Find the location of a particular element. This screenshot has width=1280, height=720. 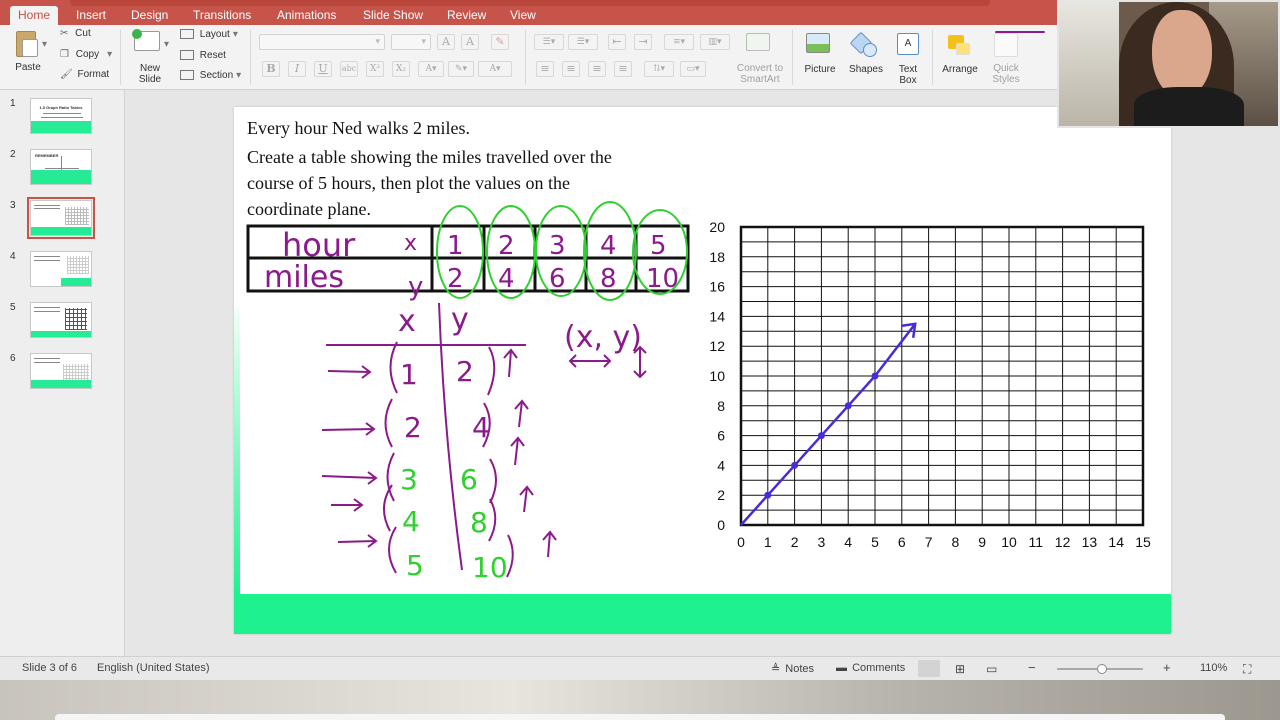

tchart-y-value: 6 is located at coordinates (469, 479).